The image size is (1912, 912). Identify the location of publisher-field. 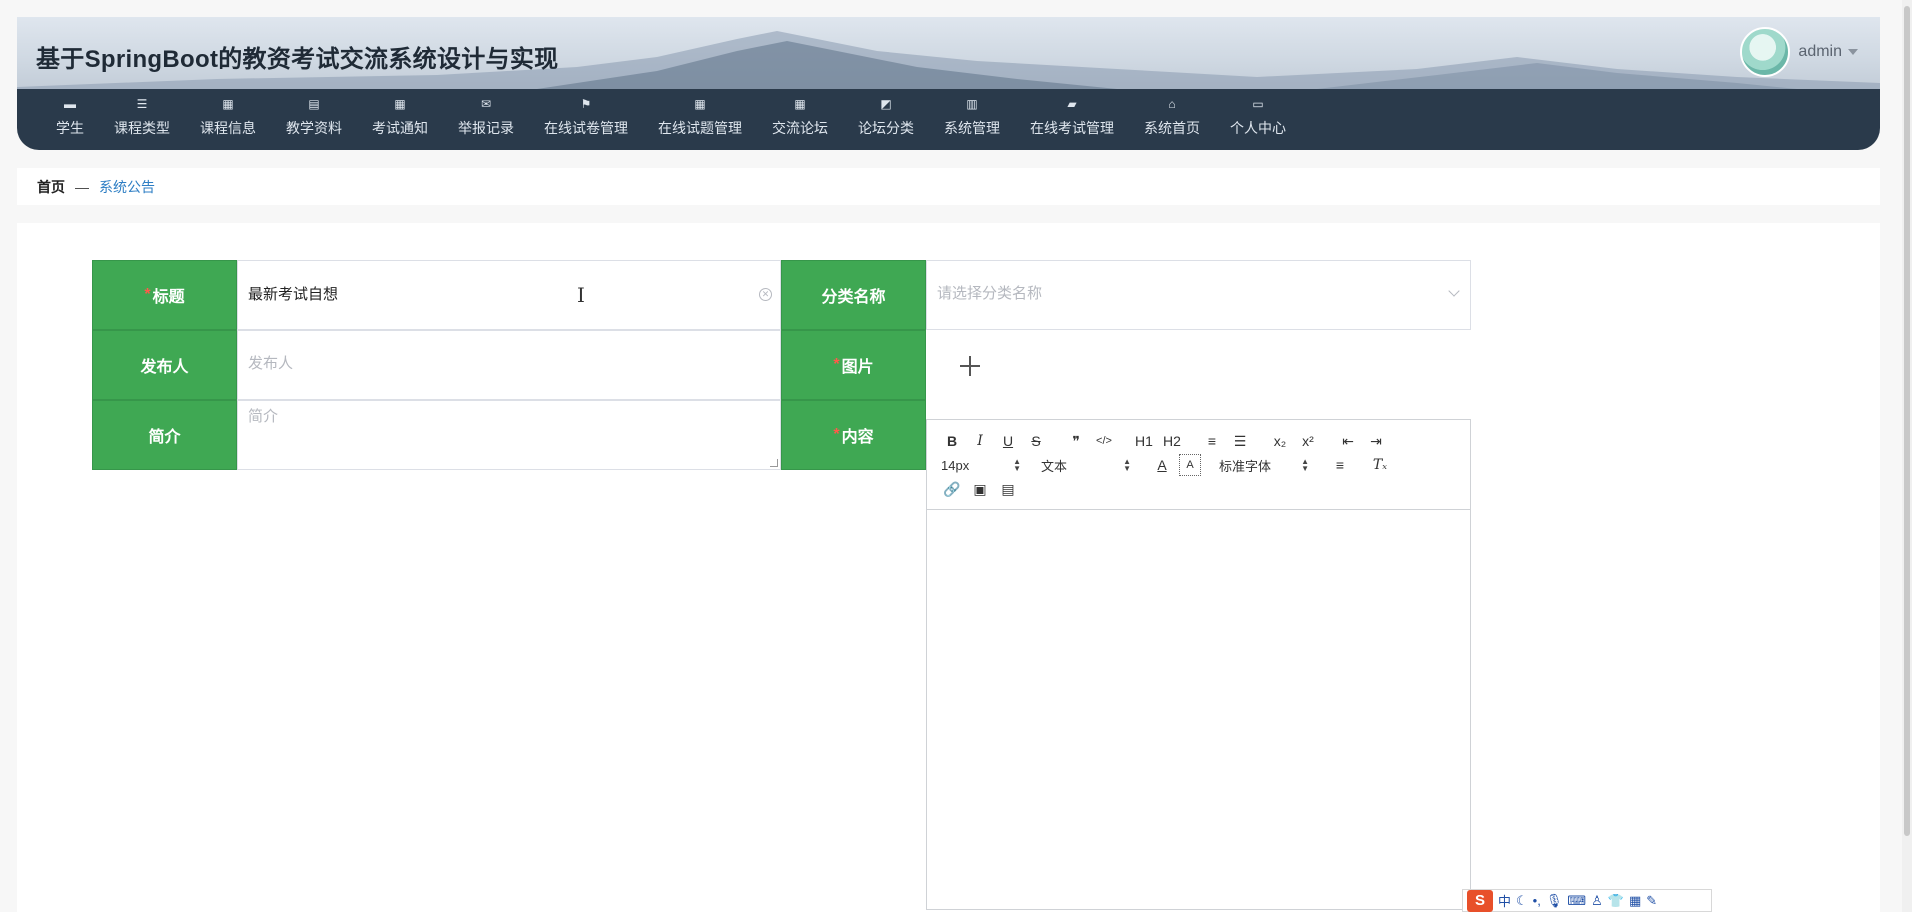
(509, 365).